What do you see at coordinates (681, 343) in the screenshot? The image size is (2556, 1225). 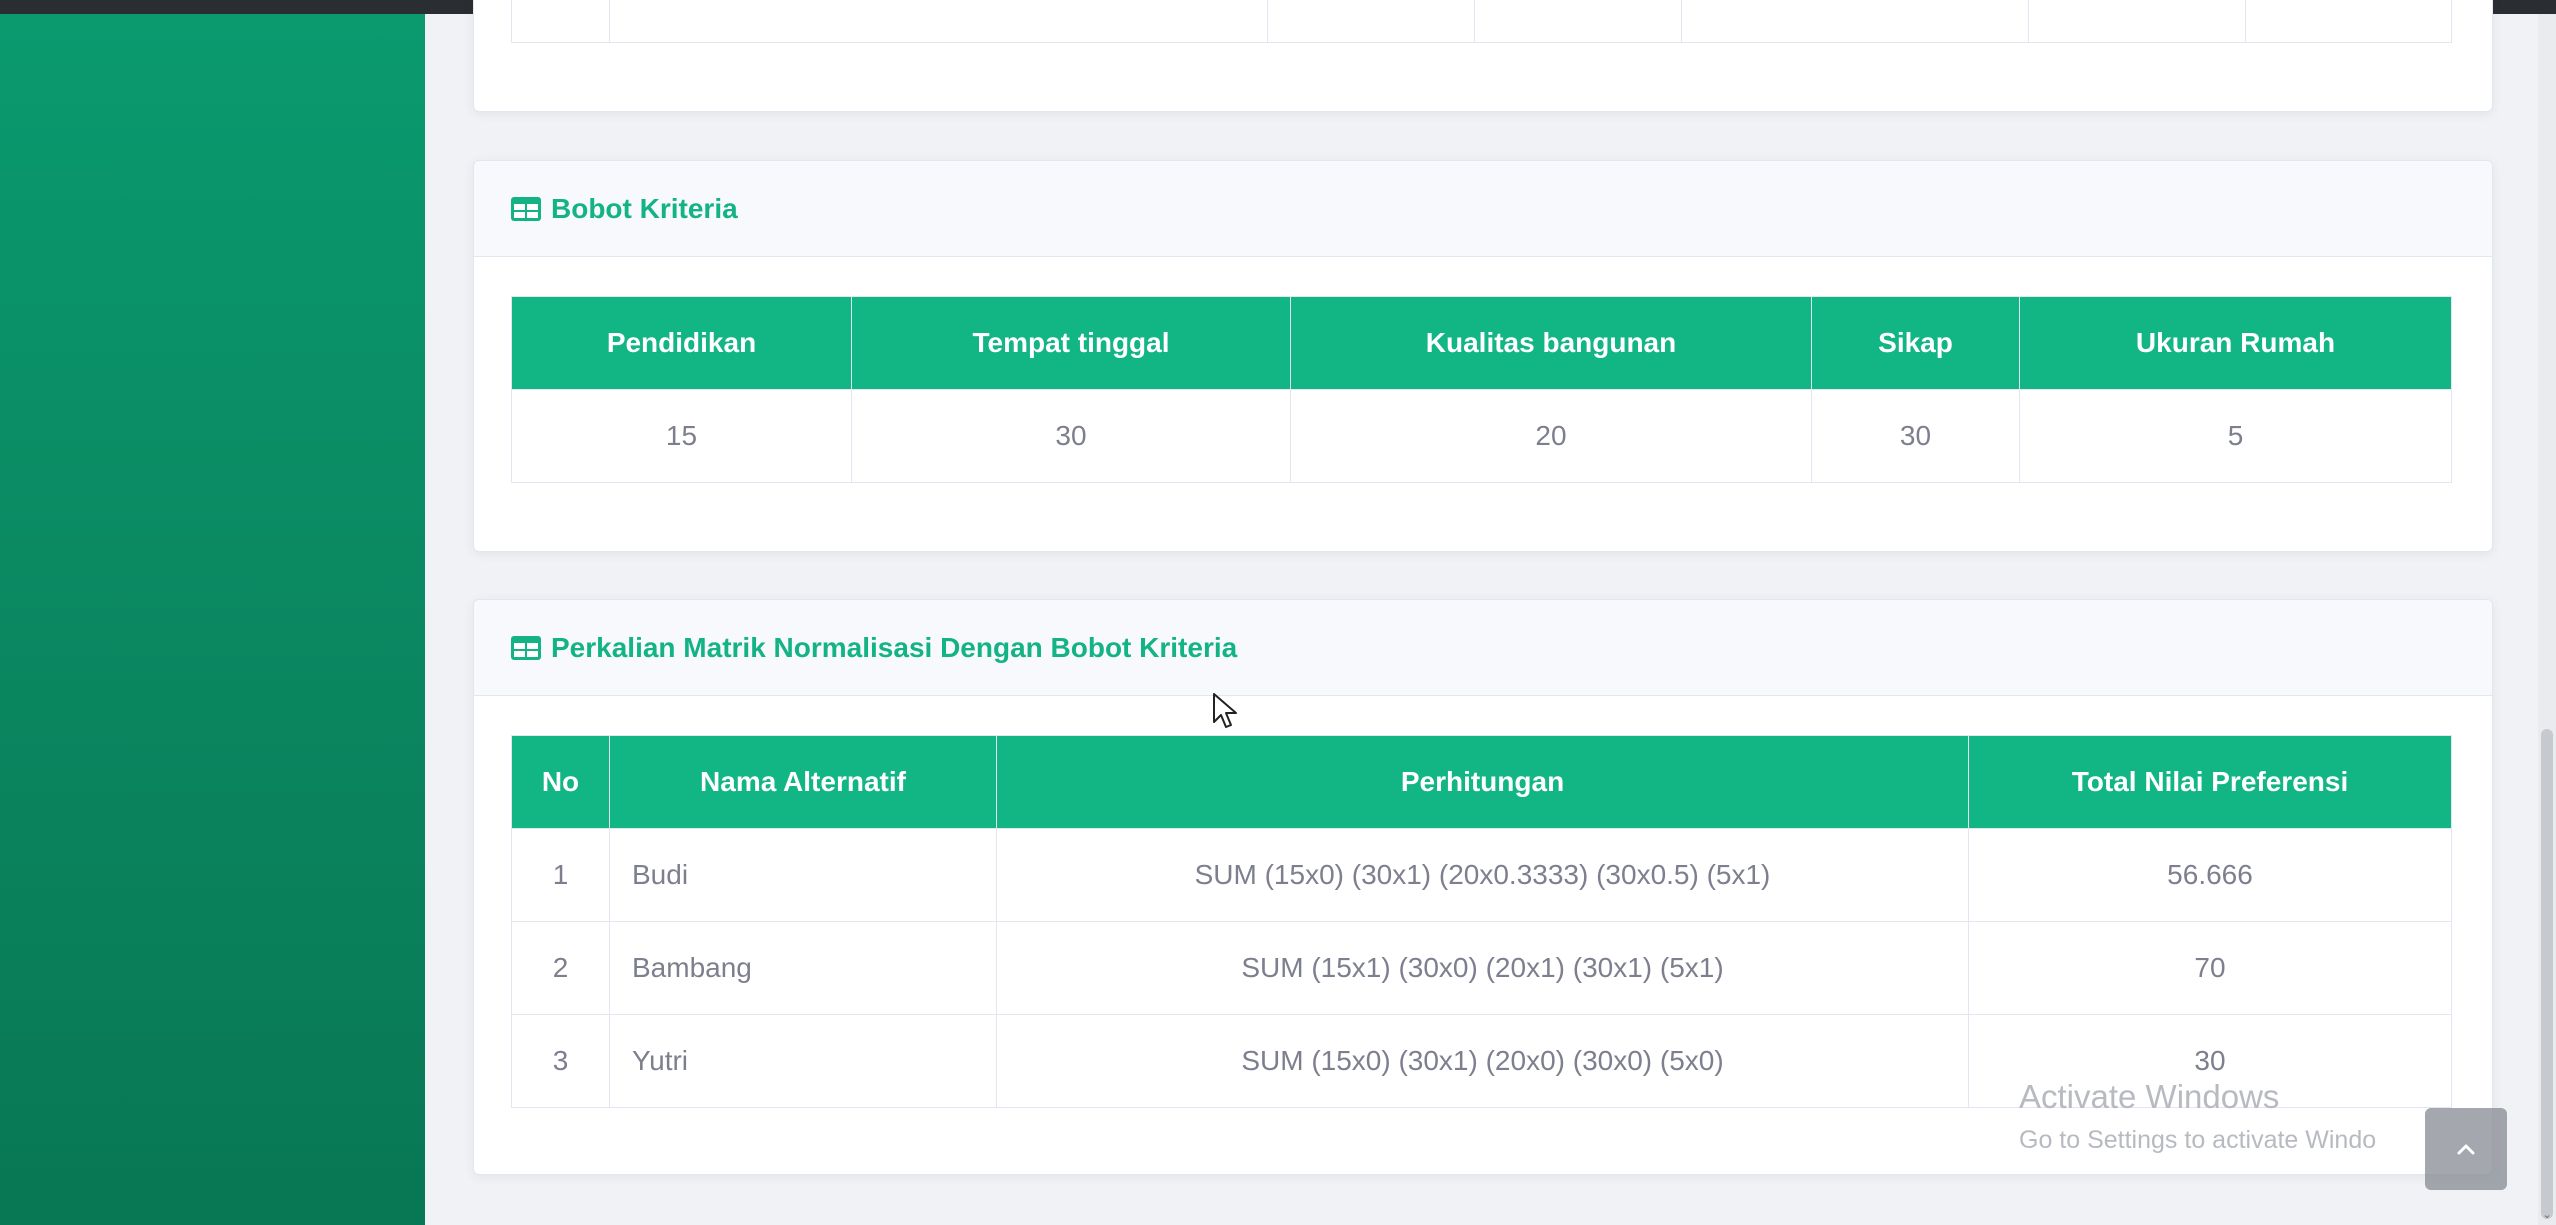 I see `column-header: Pendidikan` at bounding box center [681, 343].